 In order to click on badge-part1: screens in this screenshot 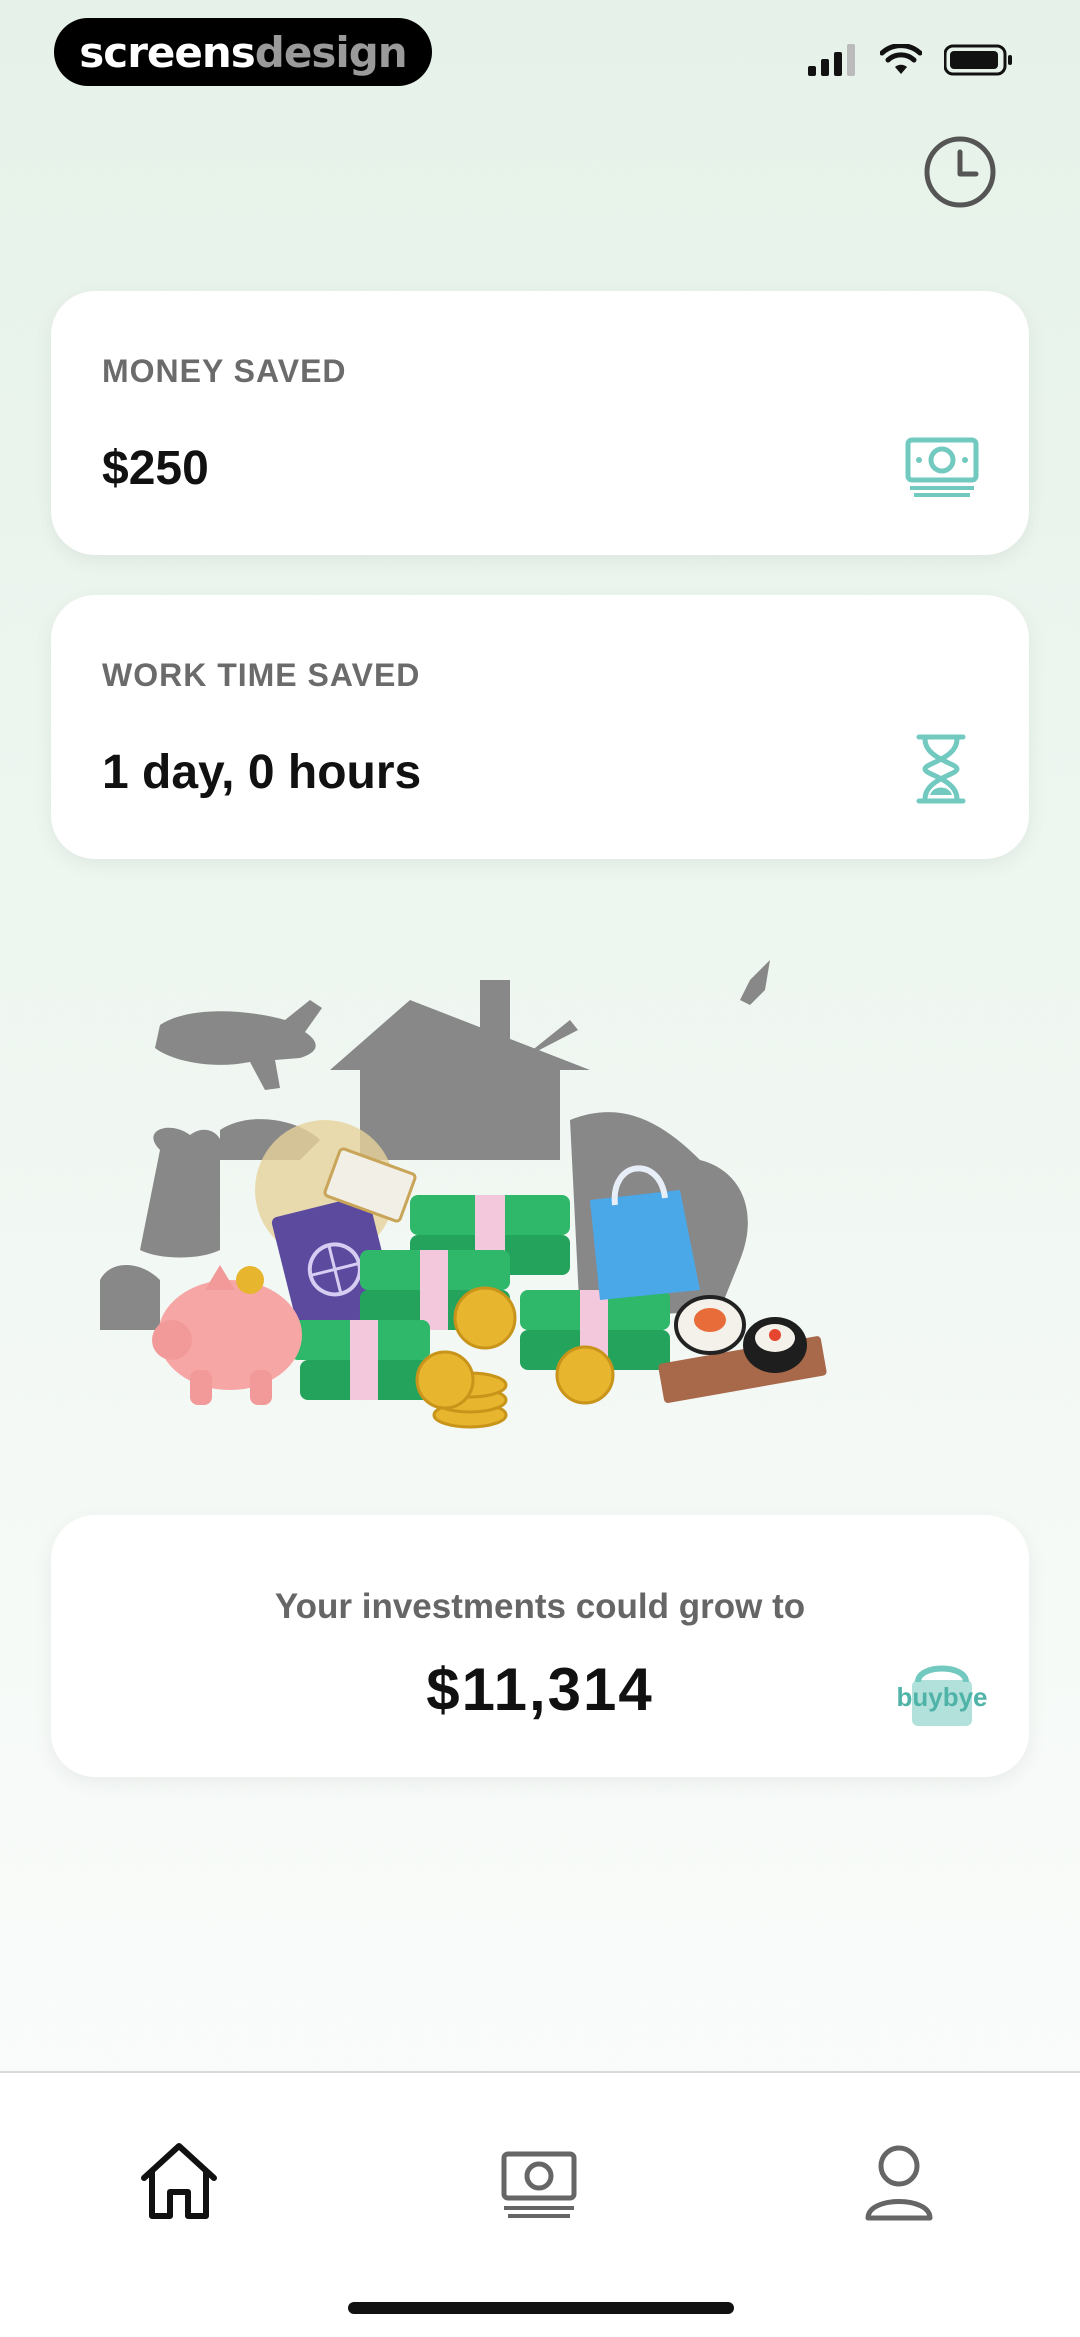, I will do `click(167, 52)`.